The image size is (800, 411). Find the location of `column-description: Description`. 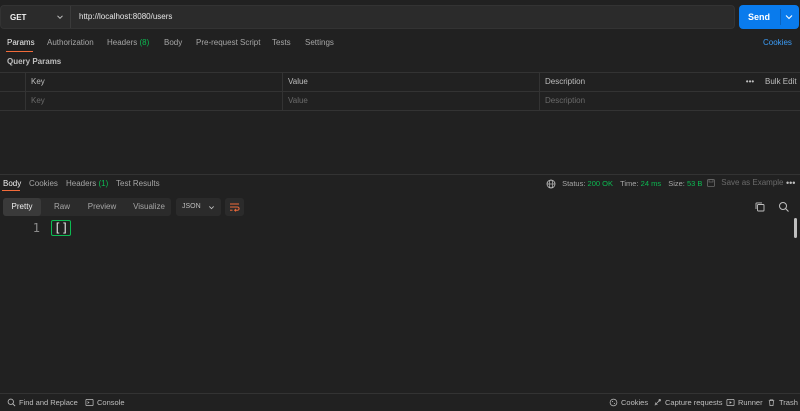

column-description: Description is located at coordinates (640, 82).